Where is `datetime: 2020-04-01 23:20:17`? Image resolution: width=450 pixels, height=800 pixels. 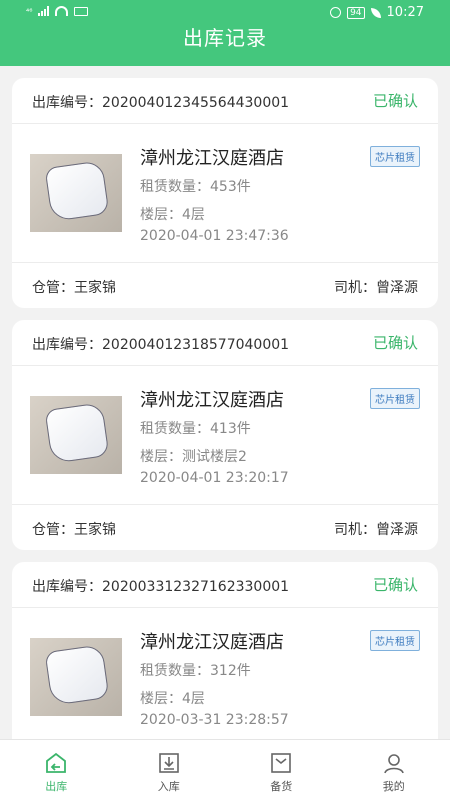
datetime: 2020-04-01 23:20:17 is located at coordinates (214, 478).